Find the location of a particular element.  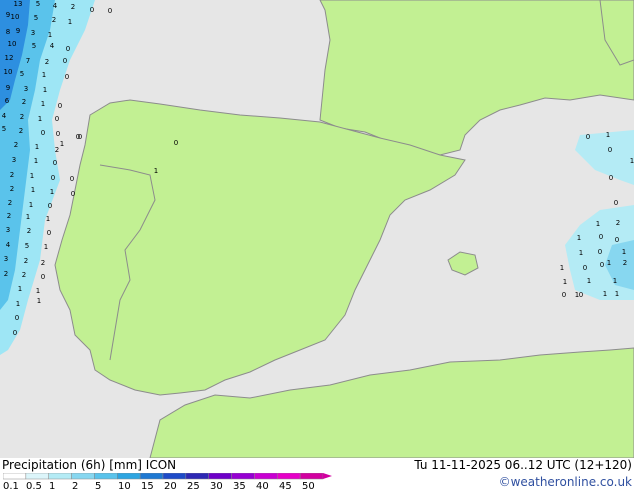

scale-tick-label: 1 is located at coordinates (52, 486).